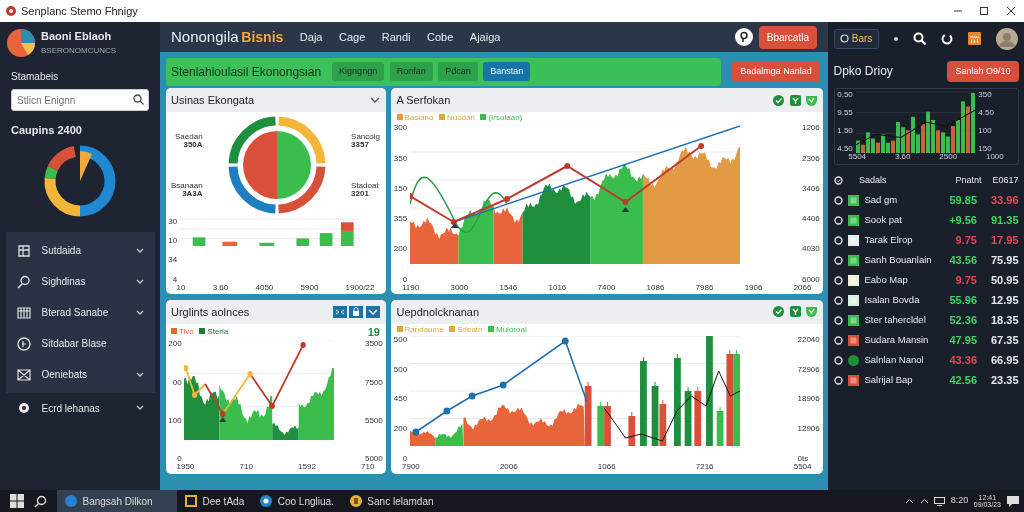 This screenshot has width=1024, height=512. Describe the element at coordinates (411, 287) in the screenshot. I see `axis-label: 1190` at that location.